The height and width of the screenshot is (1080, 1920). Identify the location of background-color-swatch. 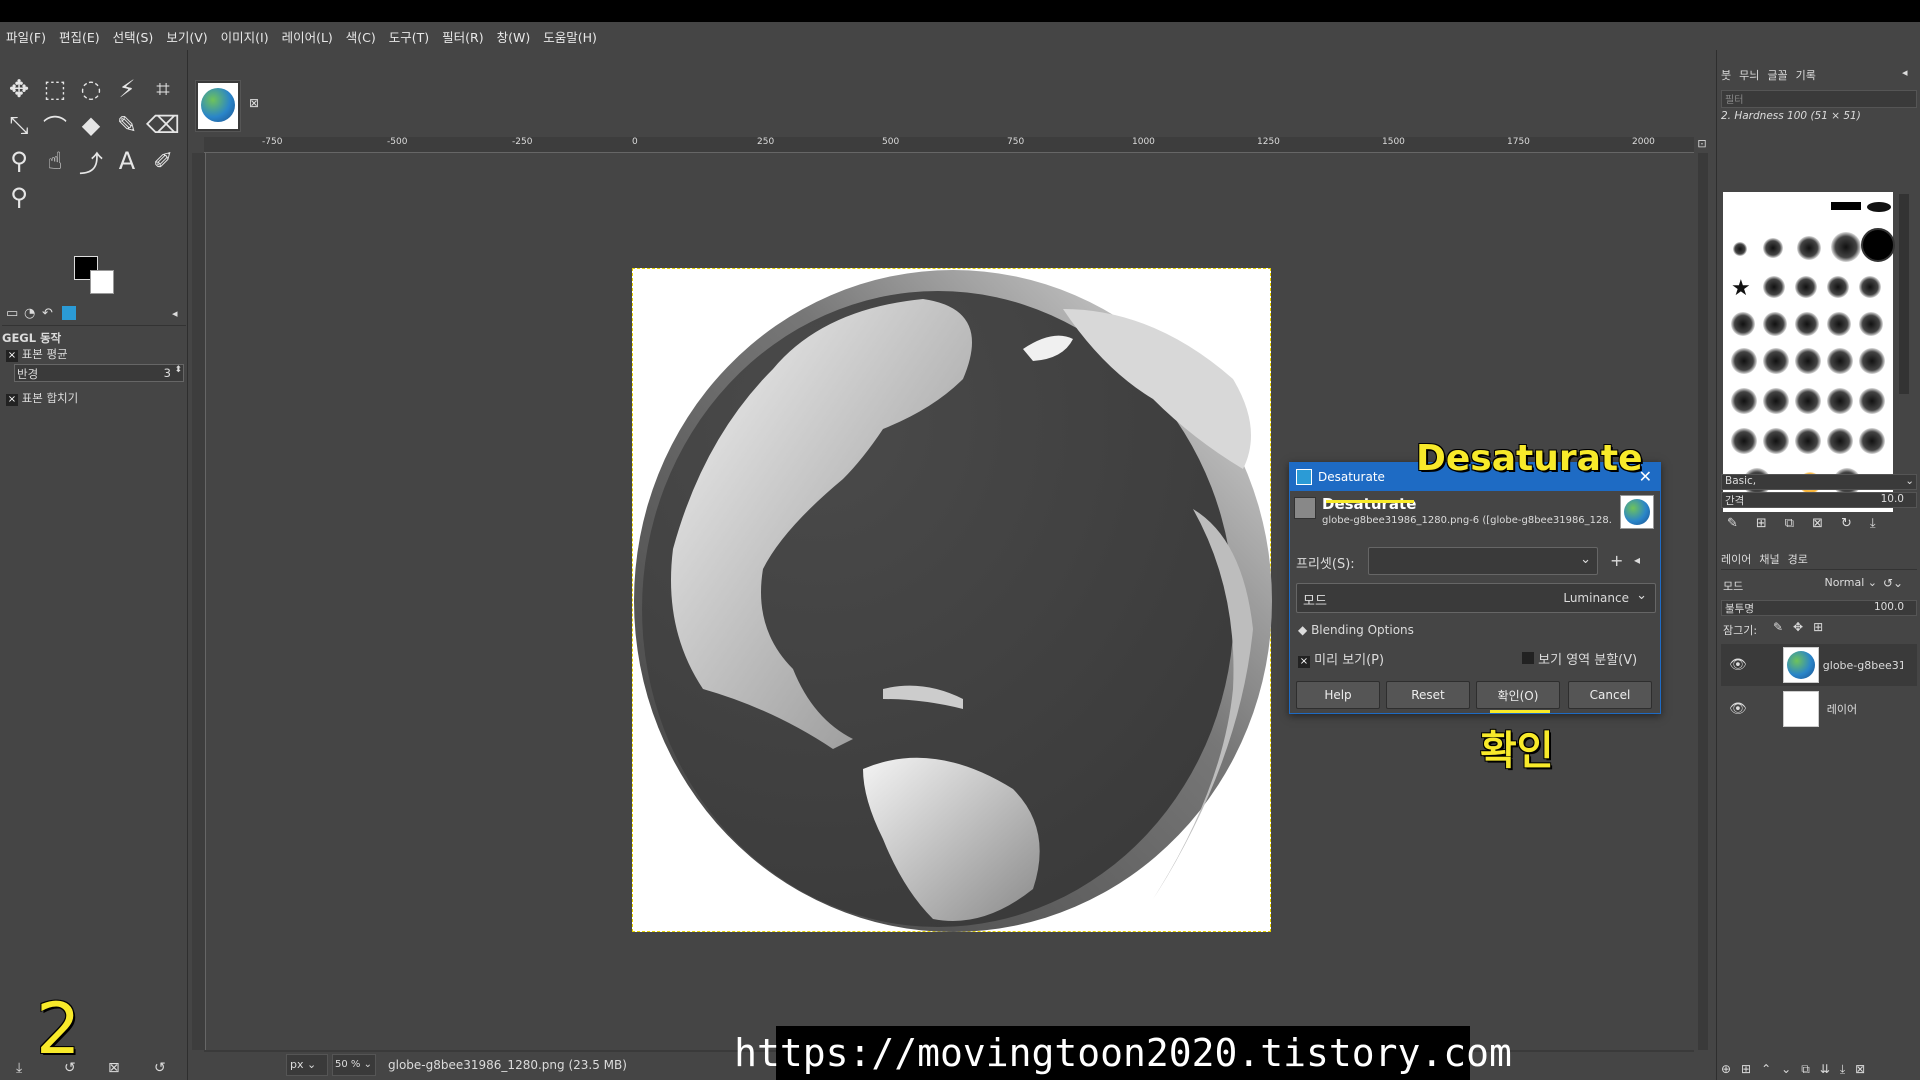
(102, 282).